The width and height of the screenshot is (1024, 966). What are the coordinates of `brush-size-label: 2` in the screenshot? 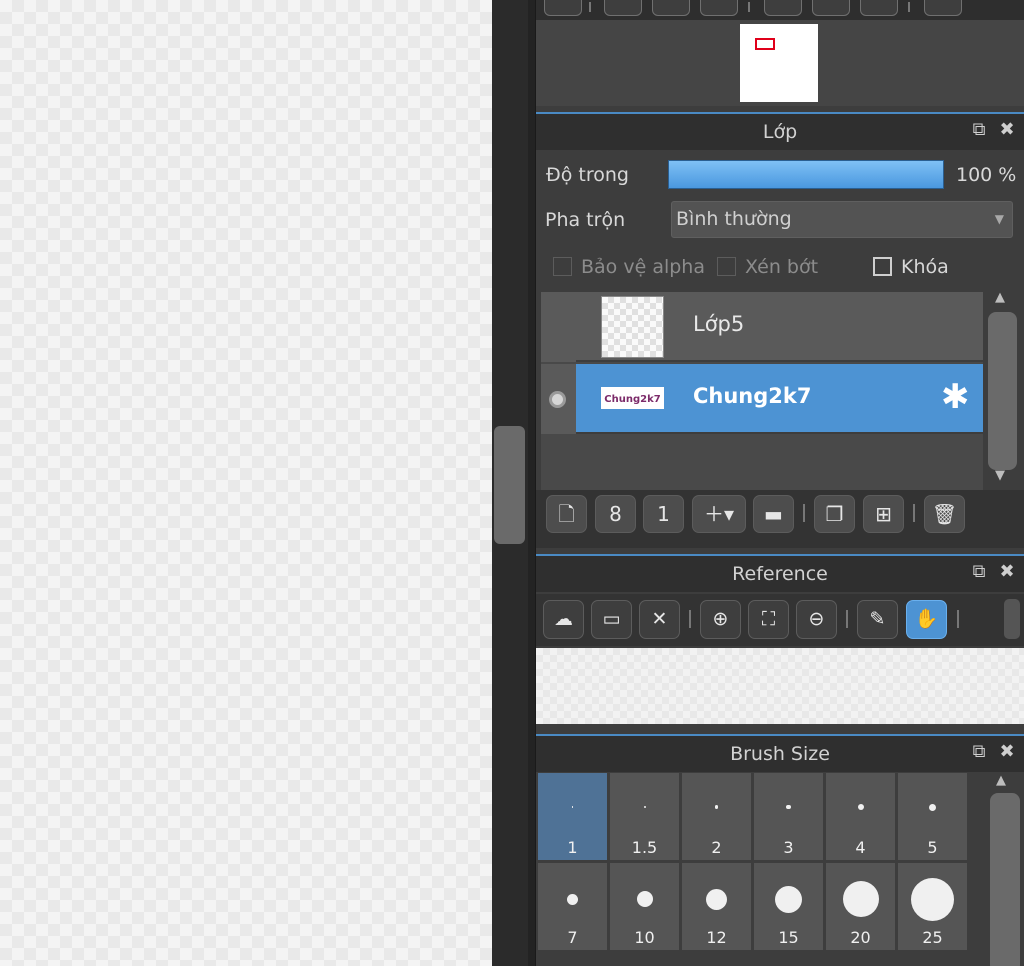 It's located at (716, 847).